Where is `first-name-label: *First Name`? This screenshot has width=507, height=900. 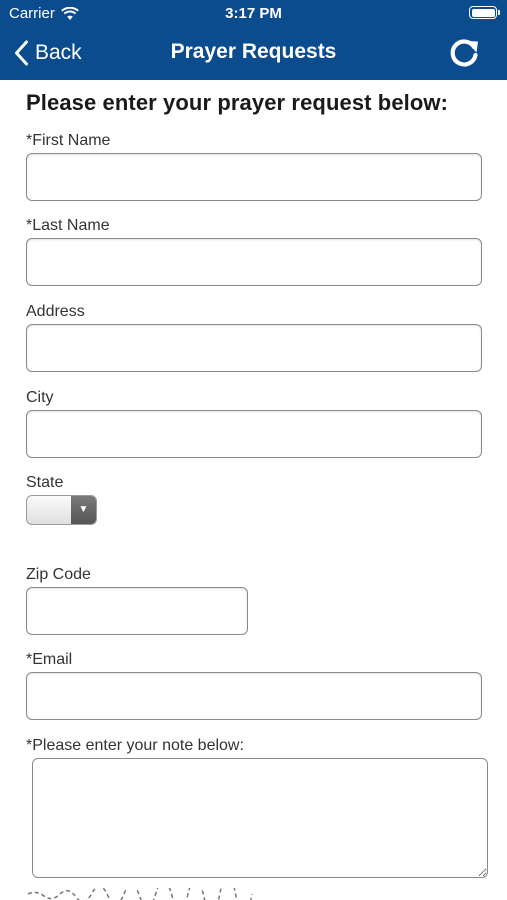
first-name-label: *First Name is located at coordinates (68, 140).